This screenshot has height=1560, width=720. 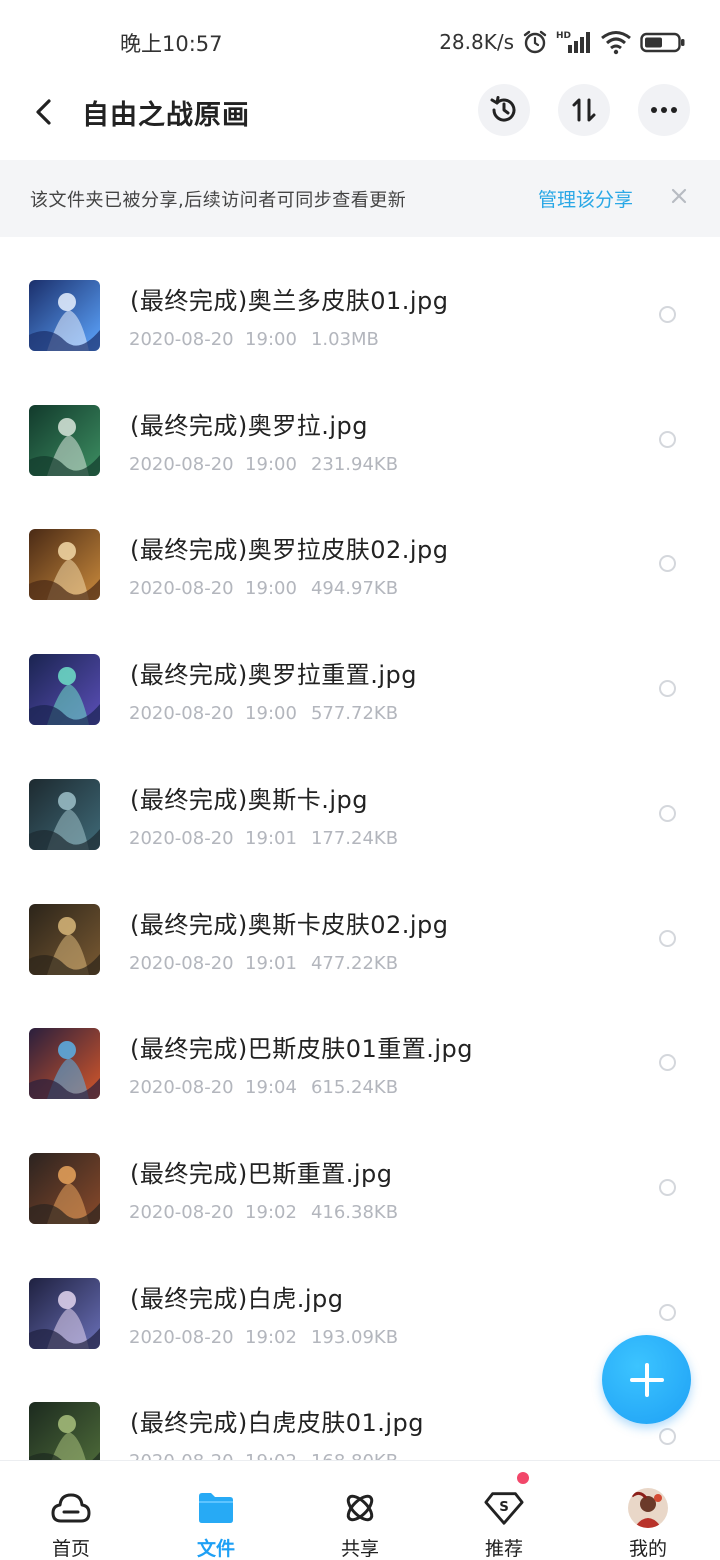 I want to click on file-meta: 2020-08-20 19:00 231.94KB, so click(x=263, y=464).